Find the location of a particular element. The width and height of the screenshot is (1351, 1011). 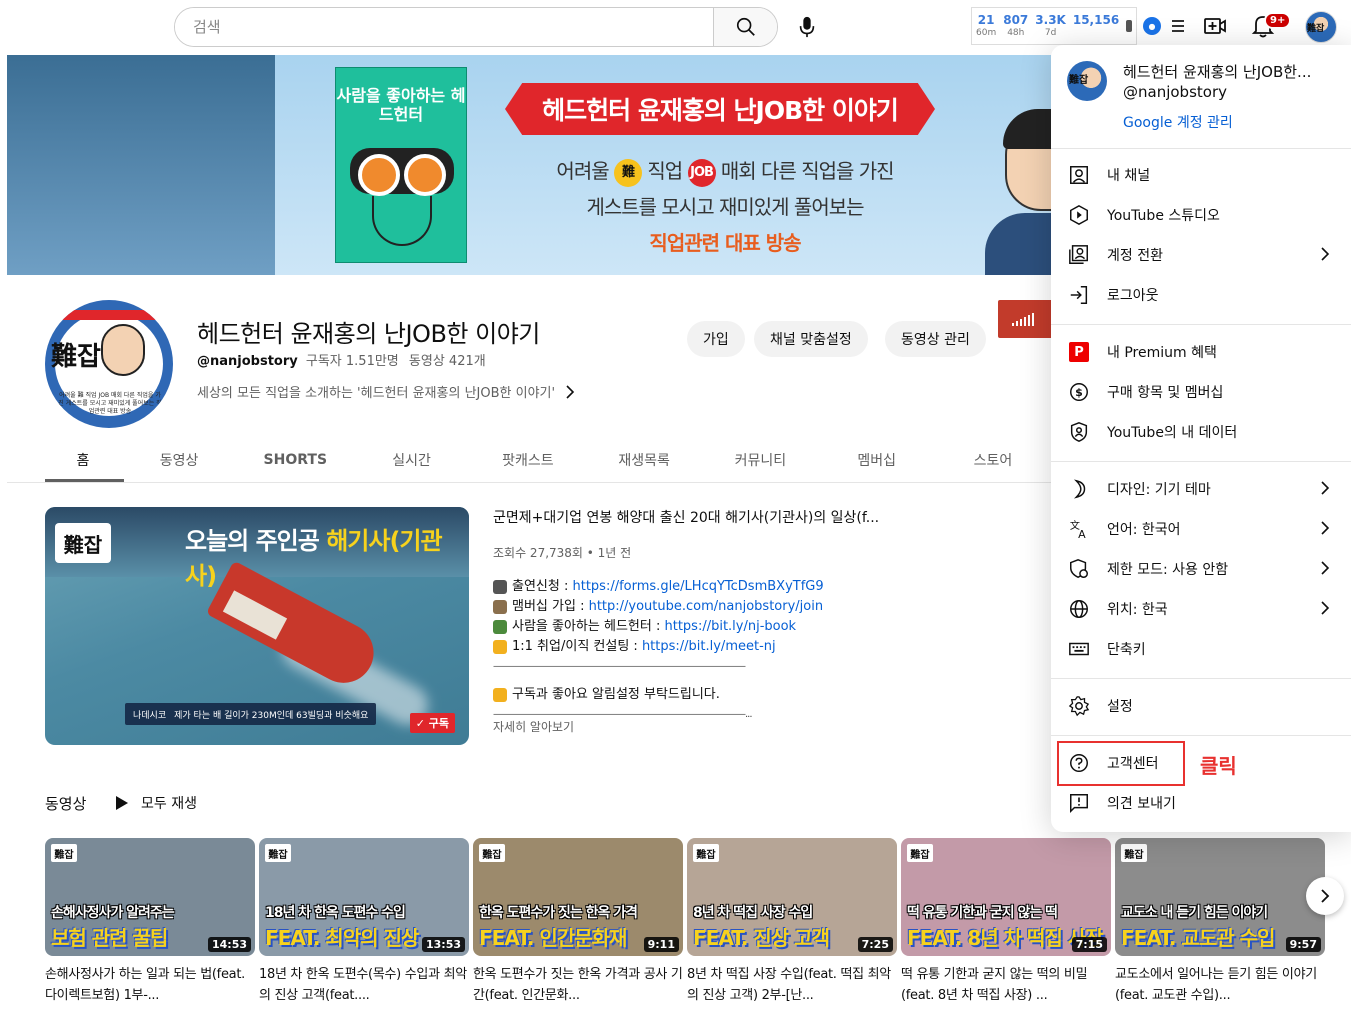

tab-shorts: SHORTS is located at coordinates (295, 460).